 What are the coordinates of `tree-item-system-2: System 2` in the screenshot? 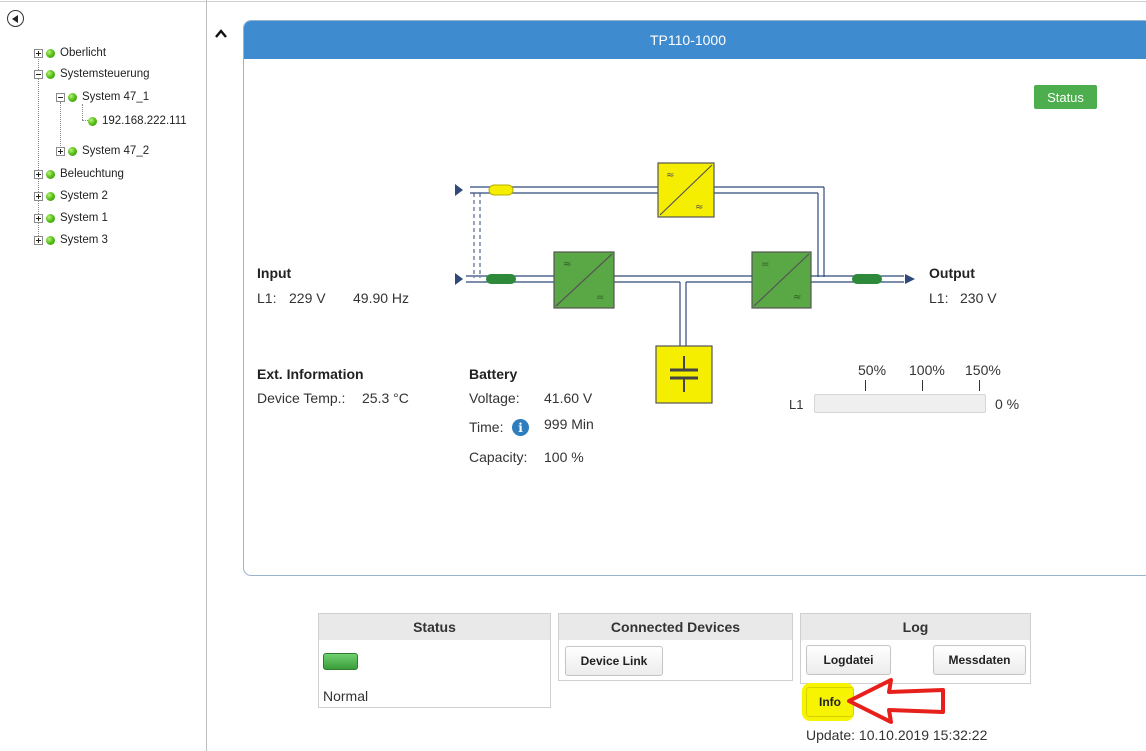 It's located at (71, 196).